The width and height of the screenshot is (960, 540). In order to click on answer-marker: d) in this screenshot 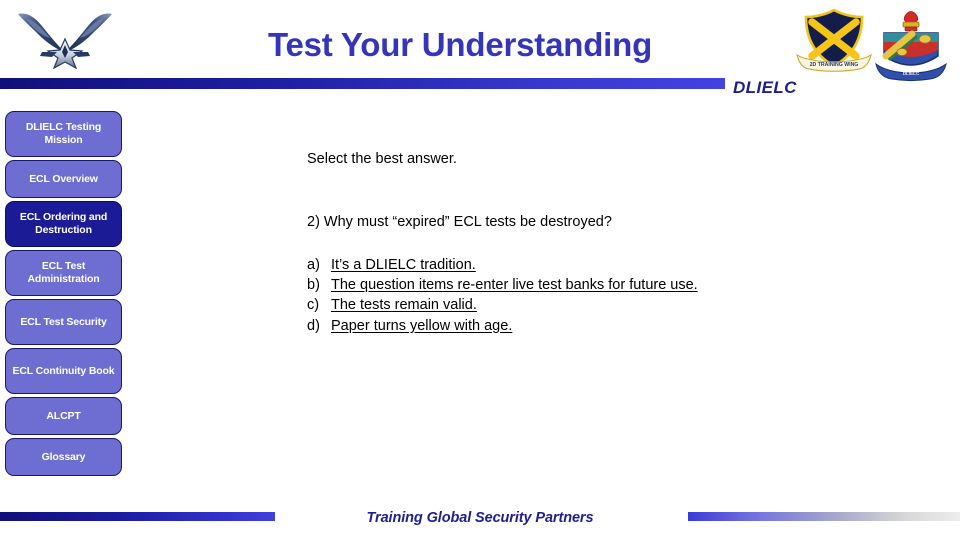, I will do `click(313, 325)`.